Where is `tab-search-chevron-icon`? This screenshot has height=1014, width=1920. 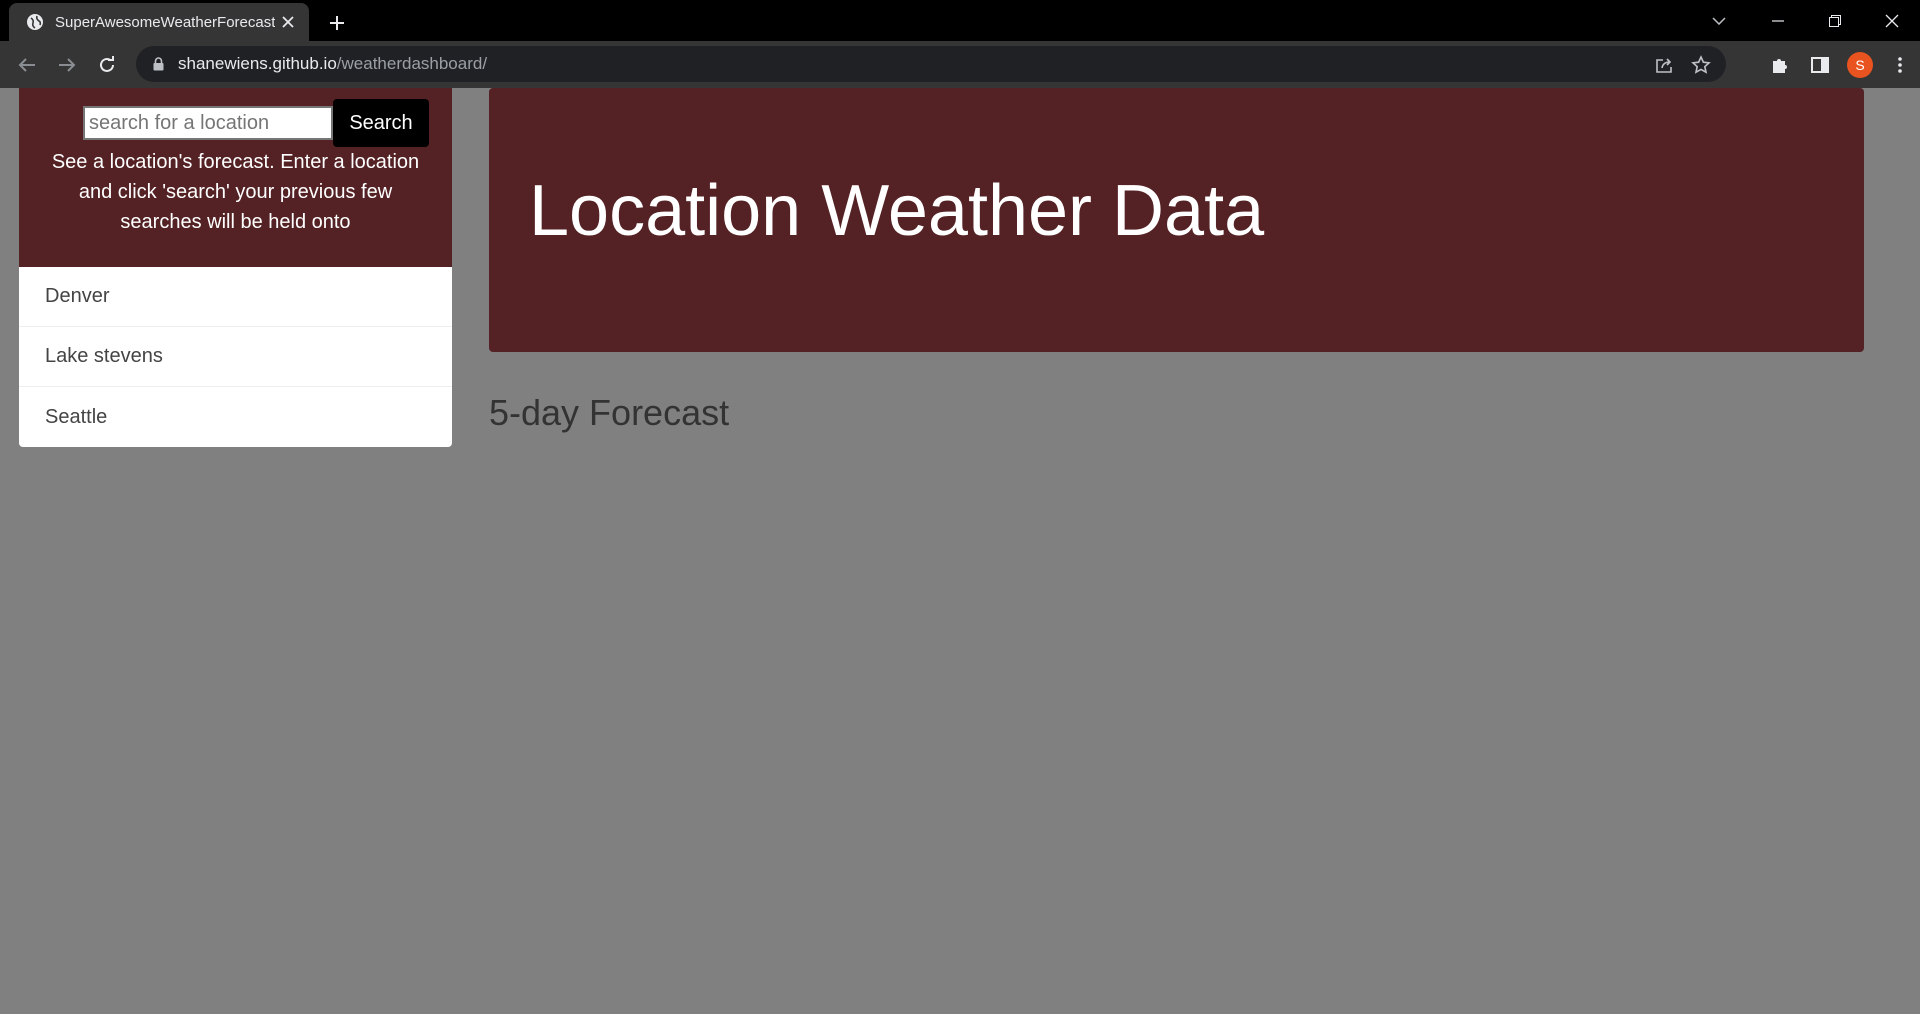 tab-search-chevron-icon is located at coordinates (1719, 20).